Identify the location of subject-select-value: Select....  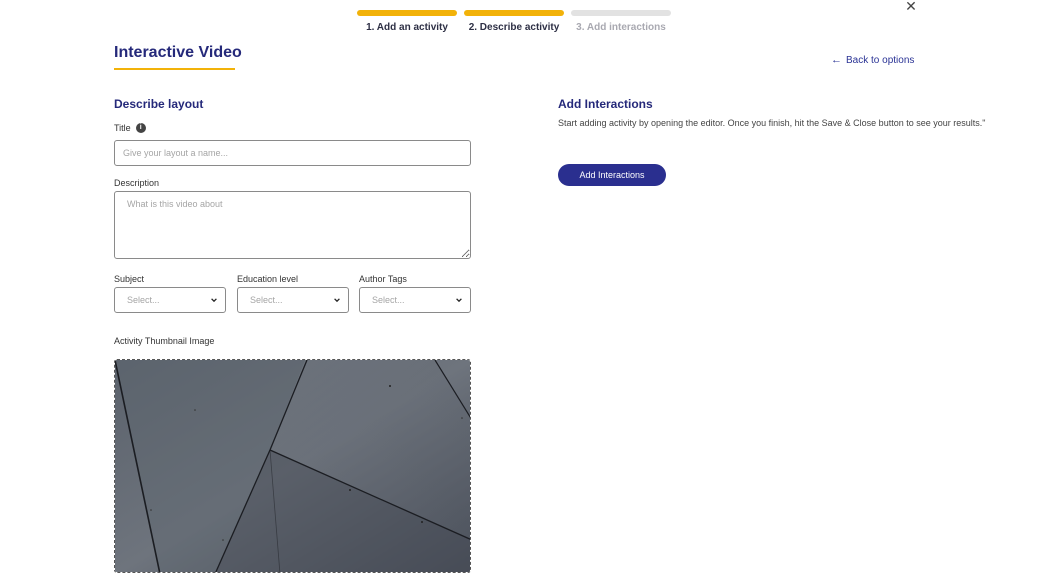
(143, 300).